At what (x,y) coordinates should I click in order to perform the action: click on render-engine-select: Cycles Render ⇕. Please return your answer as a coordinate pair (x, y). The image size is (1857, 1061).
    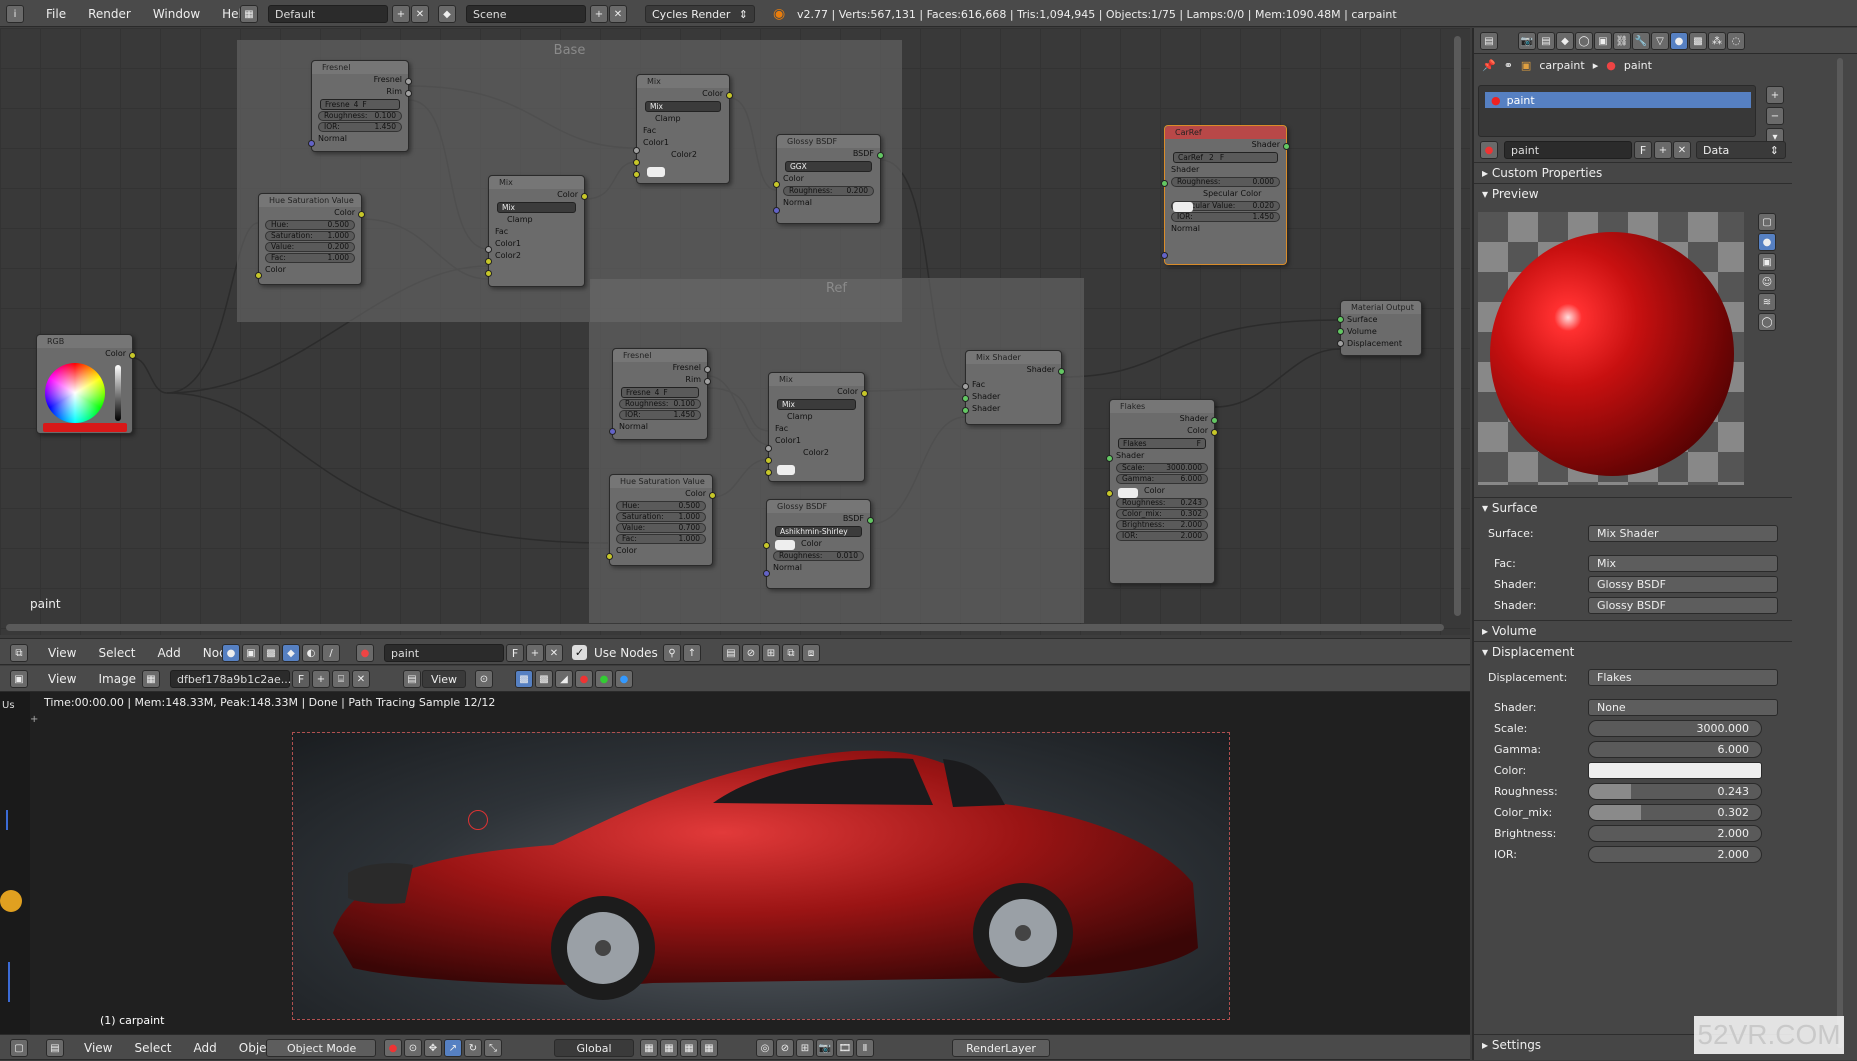
    Looking at the image, I should click on (700, 14).